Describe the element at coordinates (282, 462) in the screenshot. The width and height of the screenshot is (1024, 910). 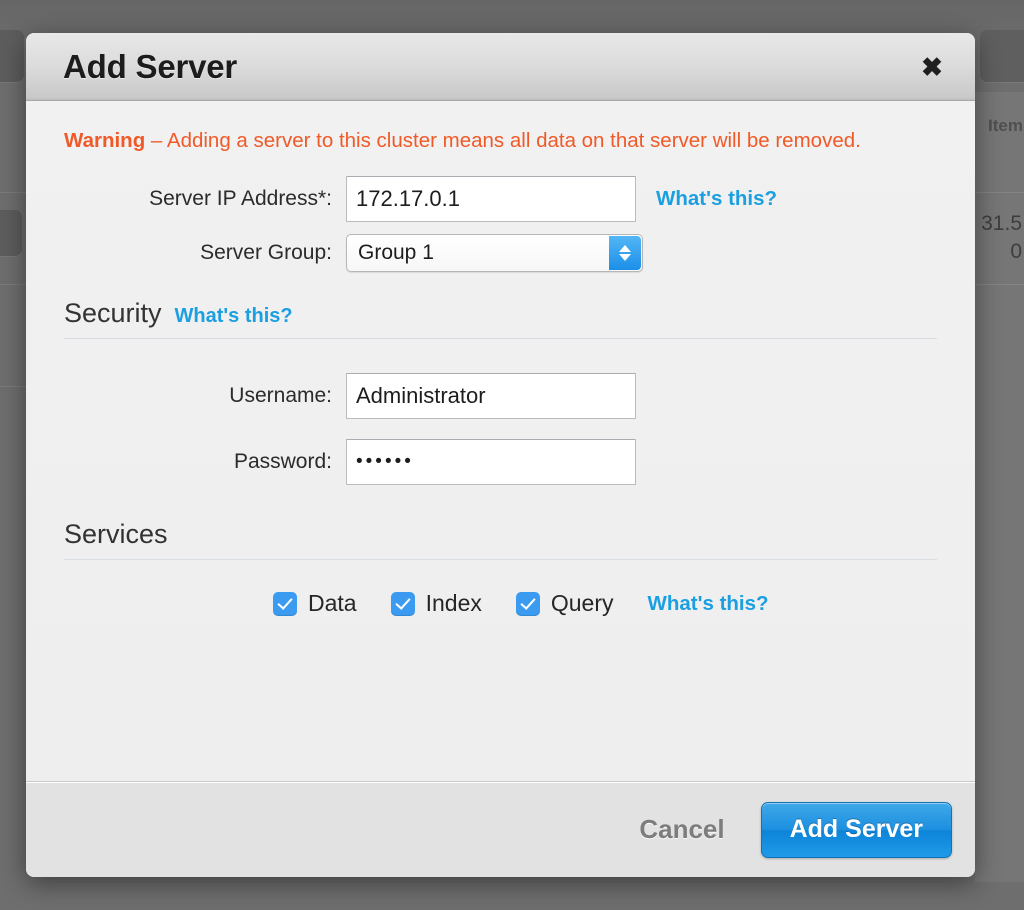
I see `password-label: Password:` at that location.